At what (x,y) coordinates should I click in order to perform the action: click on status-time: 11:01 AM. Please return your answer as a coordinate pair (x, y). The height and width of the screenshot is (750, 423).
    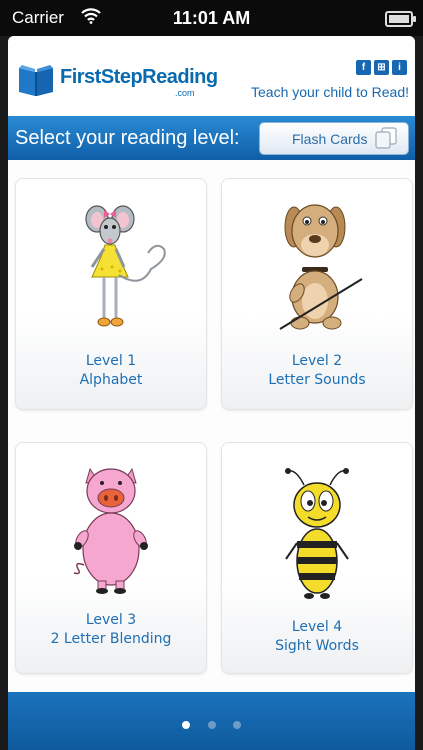
    Looking at the image, I should click on (211, 18).